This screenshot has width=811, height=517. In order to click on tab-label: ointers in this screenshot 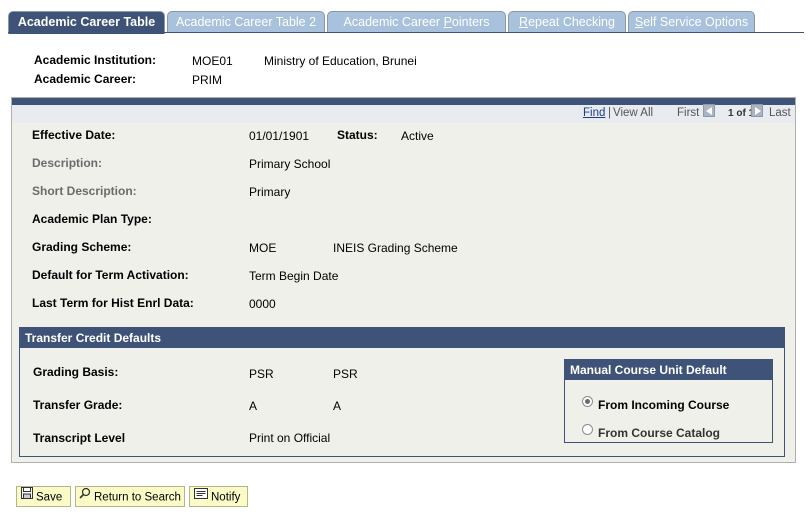, I will do `click(470, 22)`.